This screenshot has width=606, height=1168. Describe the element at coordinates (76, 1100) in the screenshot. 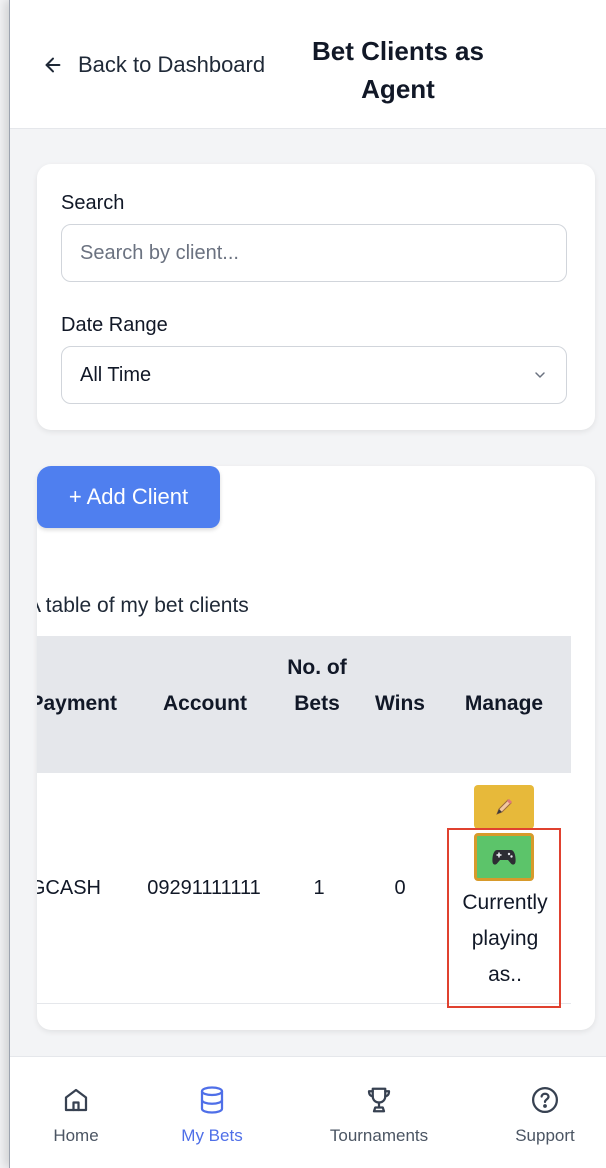

I see `home-icon` at that location.